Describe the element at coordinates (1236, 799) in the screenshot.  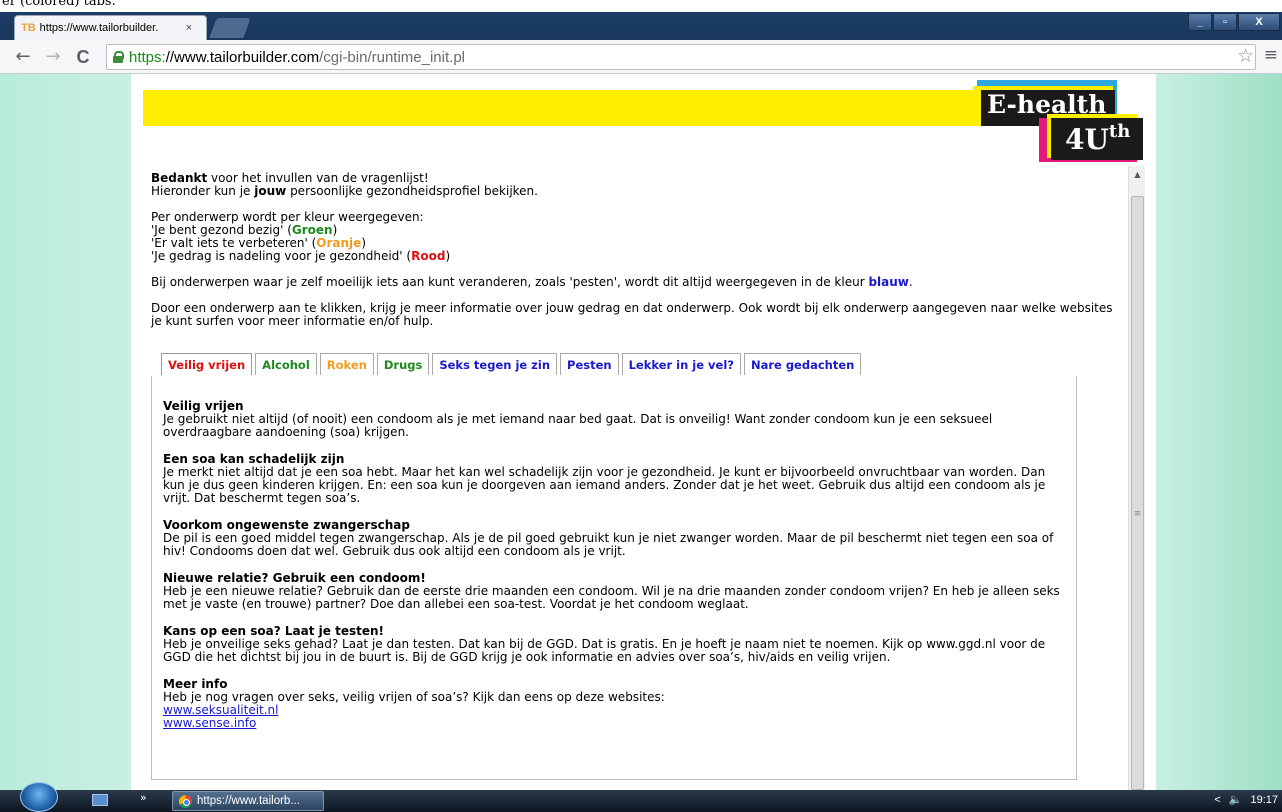
I see `volume-icon: 🔈` at that location.